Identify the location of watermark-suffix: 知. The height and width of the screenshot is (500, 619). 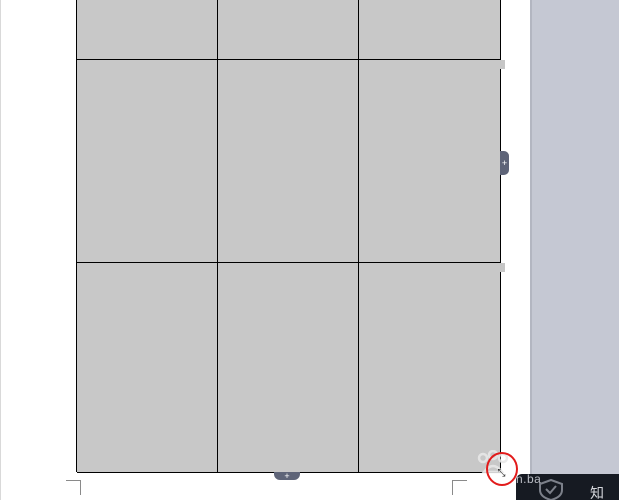
(597, 493).